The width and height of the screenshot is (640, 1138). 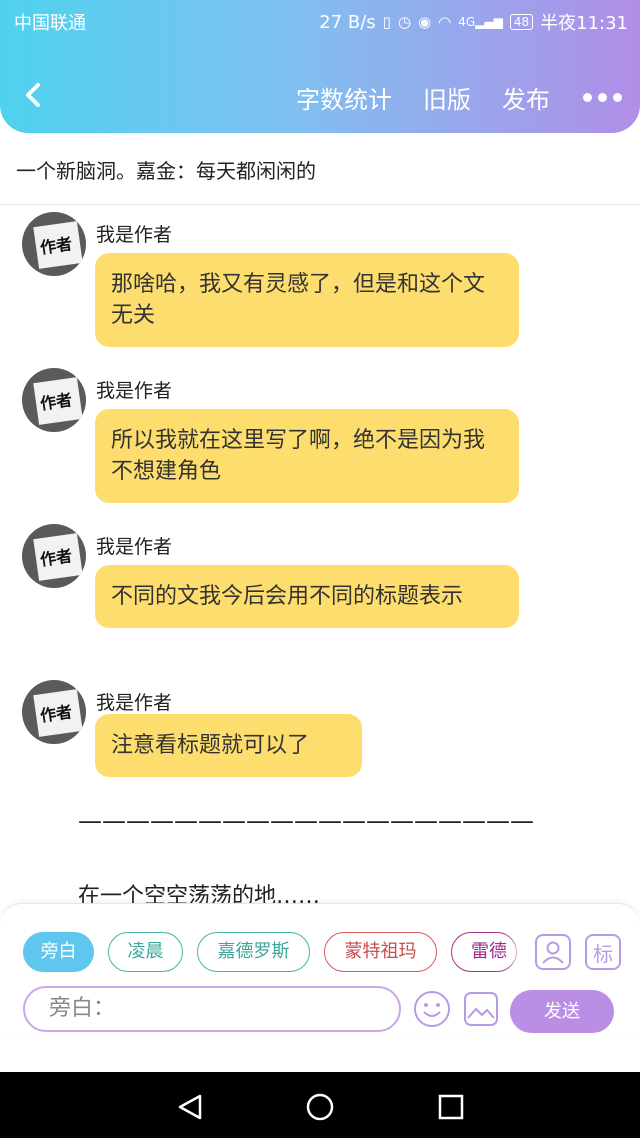 I want to click on old-version-button: 旧版, so click(x=447, y=97).